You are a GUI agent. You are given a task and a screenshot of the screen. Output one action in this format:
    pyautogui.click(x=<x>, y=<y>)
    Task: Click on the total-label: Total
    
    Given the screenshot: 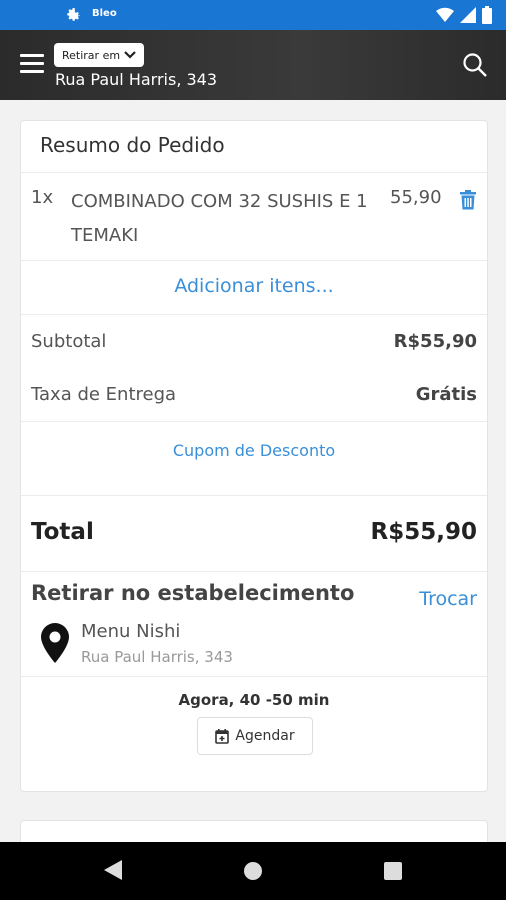 What is the action you would take?
    pyautogui.click(x=62, y=532)
    